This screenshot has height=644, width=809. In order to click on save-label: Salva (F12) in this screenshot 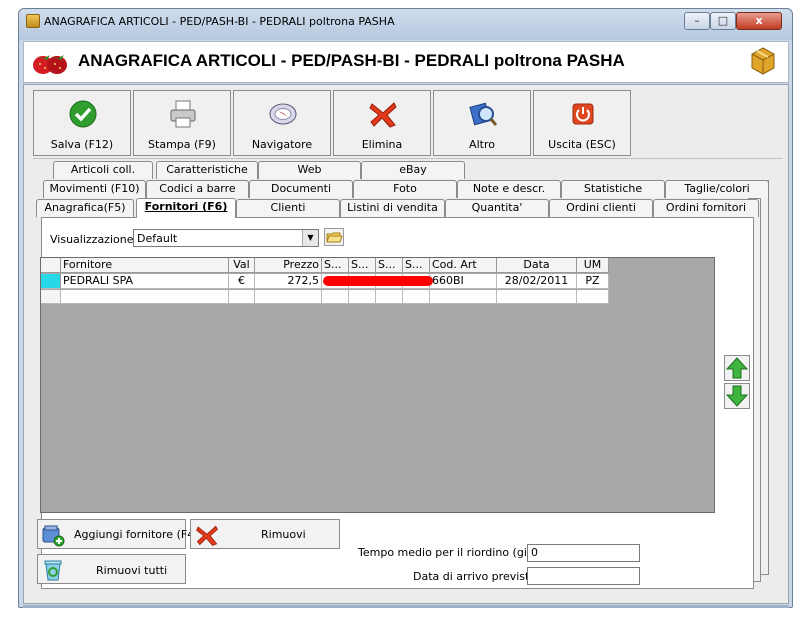, I will do `click(82, 144)`.